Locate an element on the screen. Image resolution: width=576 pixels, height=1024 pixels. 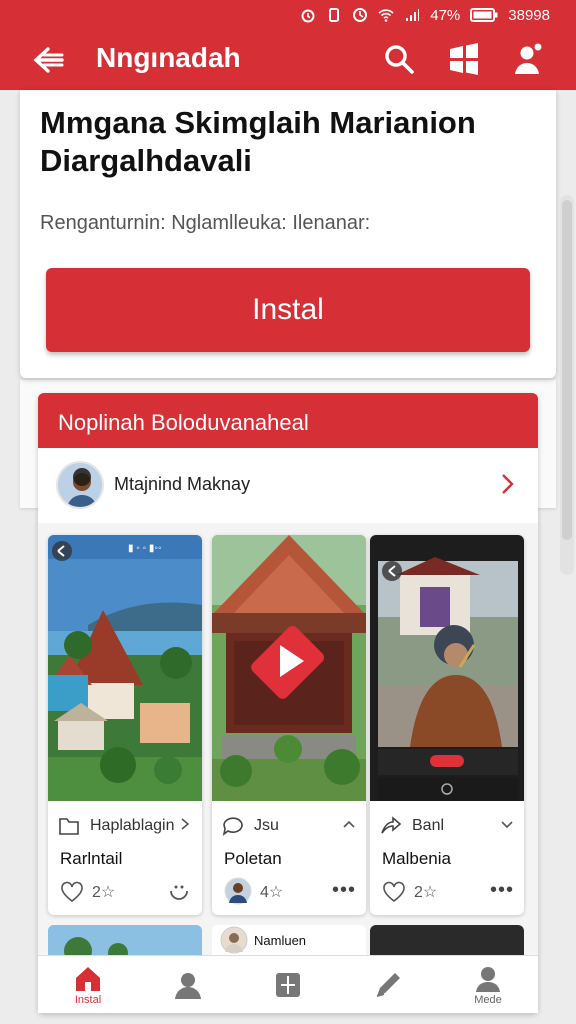
battery-icon is located at coordinates (484, 15).